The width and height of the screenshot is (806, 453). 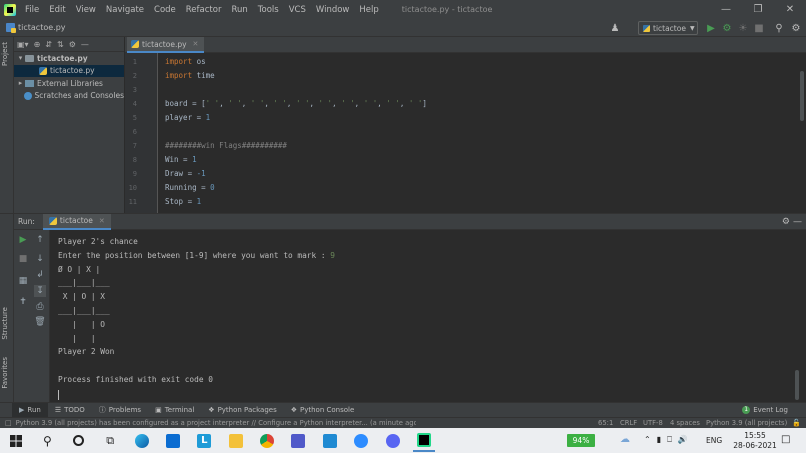 What do you see at coordinates (669, 440) in the screenshot?
I see `network-icon: ⎕` at bounding box center [669, 440].